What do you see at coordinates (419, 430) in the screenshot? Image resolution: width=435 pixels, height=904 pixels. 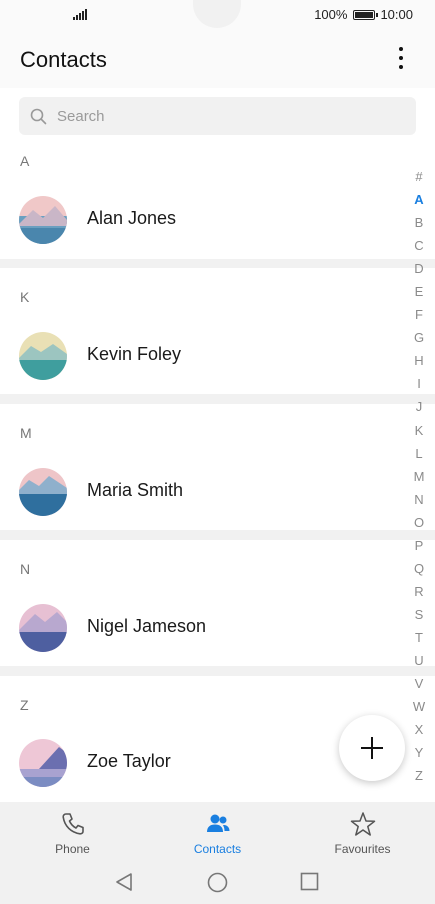 I see `index-letter: K` at bounding box center [419, 430].